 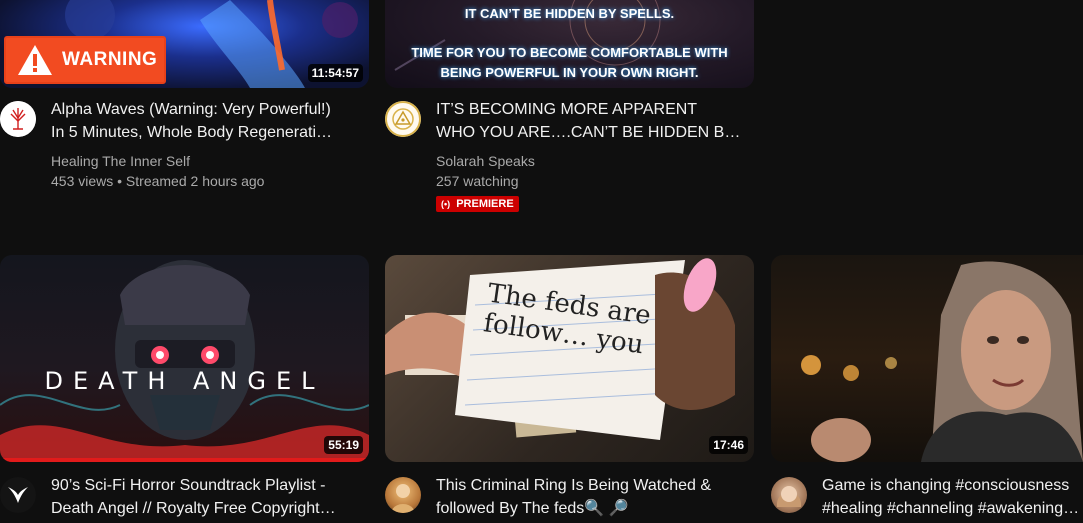 What do you see at coordinates (569, 52) in the screenshot?
I see `thumbnail-text-line2: TIME FOR YOU TO BECOME COMFORTABLE WITH` at bounding box center [569, 52].